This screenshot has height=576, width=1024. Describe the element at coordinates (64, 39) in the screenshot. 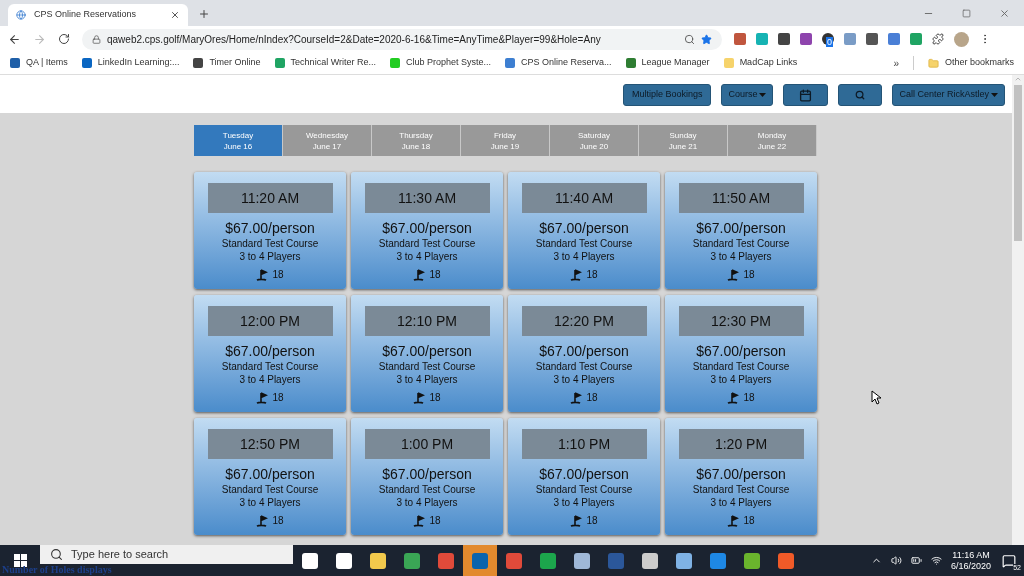

I see `reload-icon` at that location.